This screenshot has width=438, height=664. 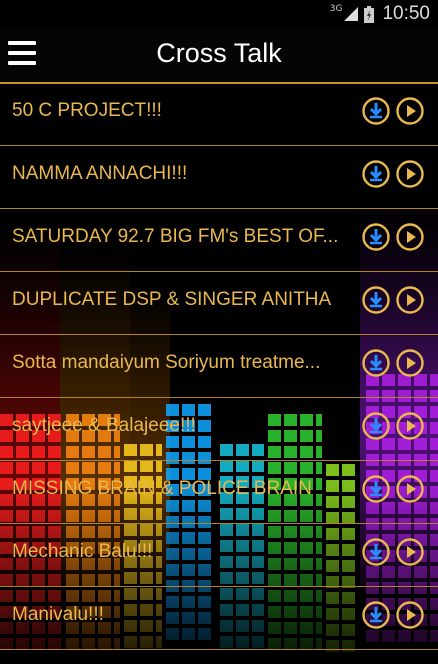 I want to click on list-item: NAMMA ANNACHI!!!, so click(x=219, y=178).